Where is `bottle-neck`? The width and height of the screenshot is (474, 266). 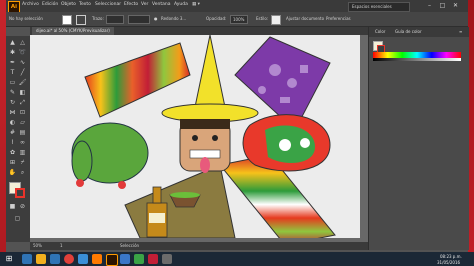
bottle-neck is located at coordinates (157, 195).